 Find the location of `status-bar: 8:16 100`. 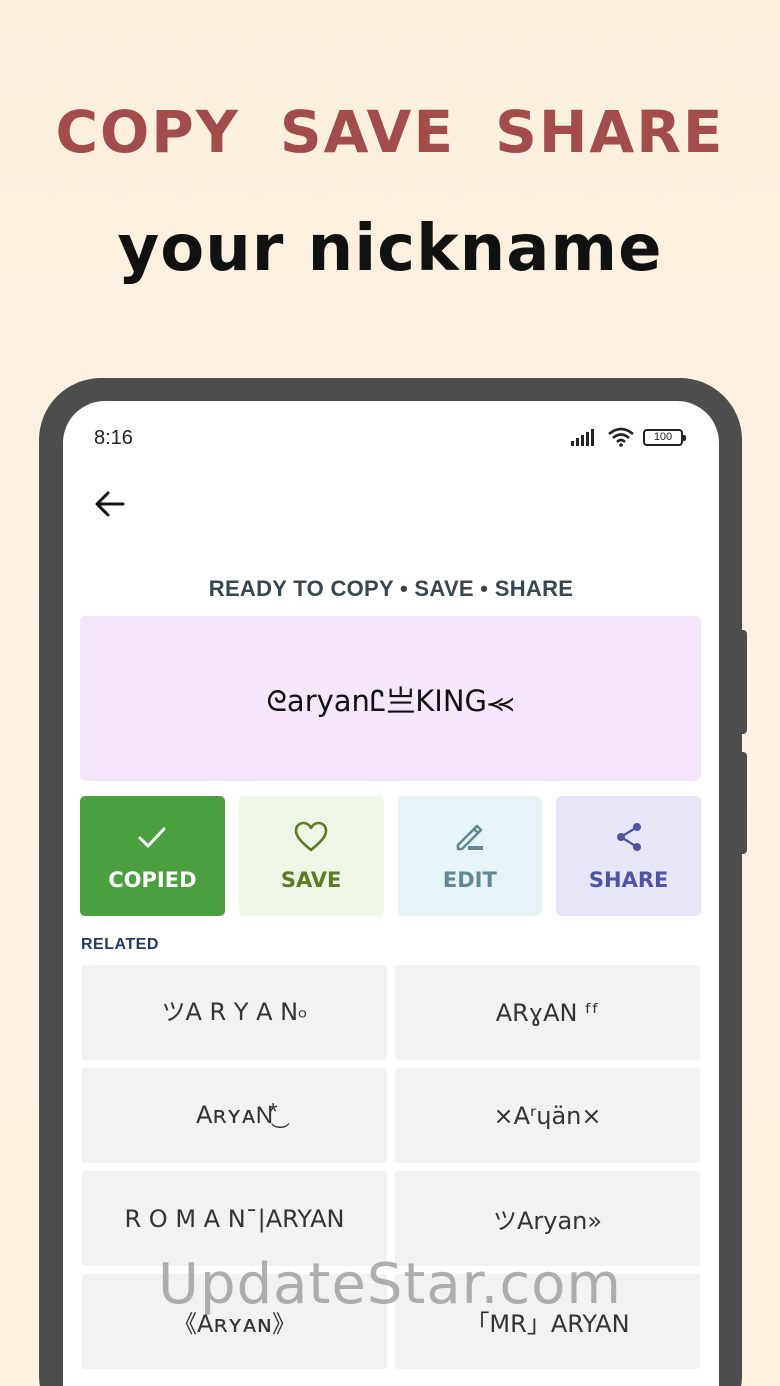

status-bar: 8:16 100 is located at coordinates (390, 439).